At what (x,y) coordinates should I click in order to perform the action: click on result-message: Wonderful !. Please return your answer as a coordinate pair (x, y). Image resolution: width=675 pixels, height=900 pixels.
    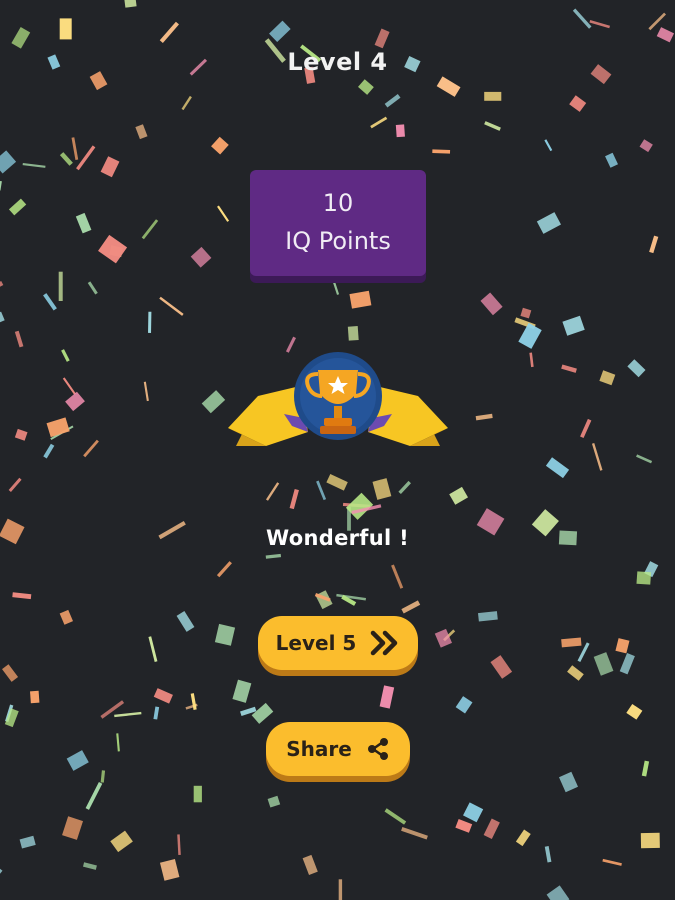
    Looking at the image, I should click on (337, 538).